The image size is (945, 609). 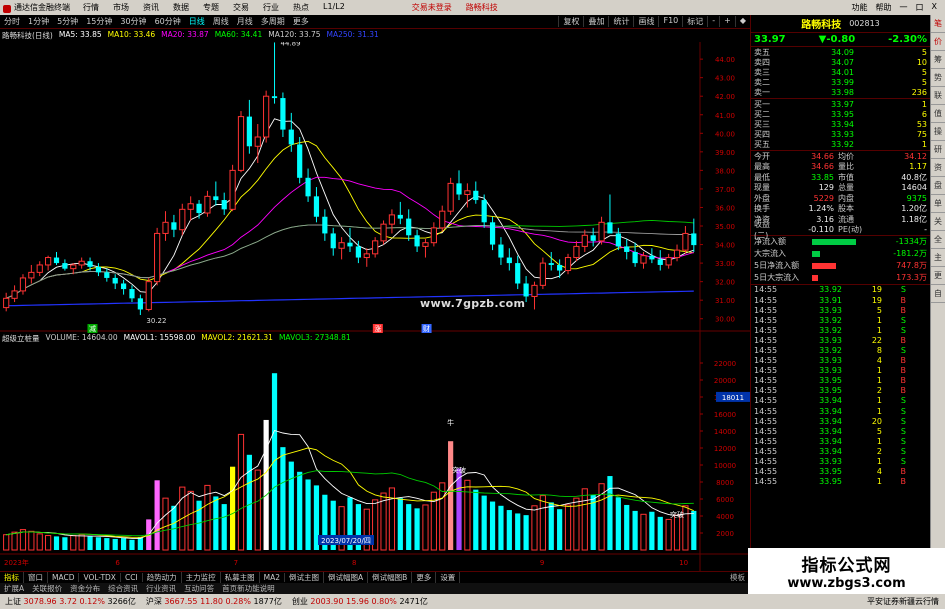 What do you see at coordinates (595, 21) in the screenshot?
I see `chart-tool-button: 叠加` at bounding box center [595, 21].